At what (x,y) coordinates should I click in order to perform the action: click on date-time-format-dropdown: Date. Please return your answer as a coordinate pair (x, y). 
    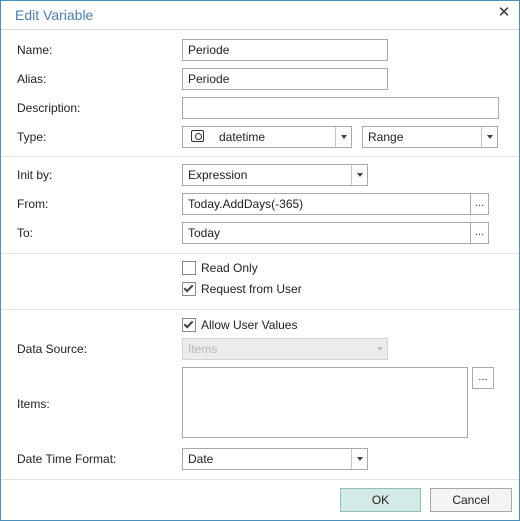
    Looking at the image, I should click on (275, 459).